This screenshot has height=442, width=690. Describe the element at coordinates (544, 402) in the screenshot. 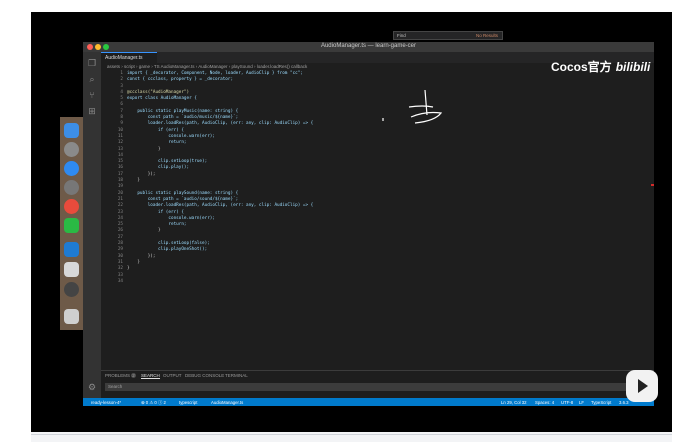

I see `indentation: Spaces: 4` at that location.